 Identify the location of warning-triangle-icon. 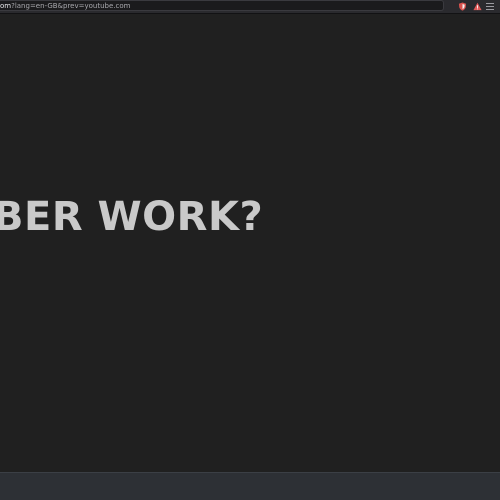
(477, 6).